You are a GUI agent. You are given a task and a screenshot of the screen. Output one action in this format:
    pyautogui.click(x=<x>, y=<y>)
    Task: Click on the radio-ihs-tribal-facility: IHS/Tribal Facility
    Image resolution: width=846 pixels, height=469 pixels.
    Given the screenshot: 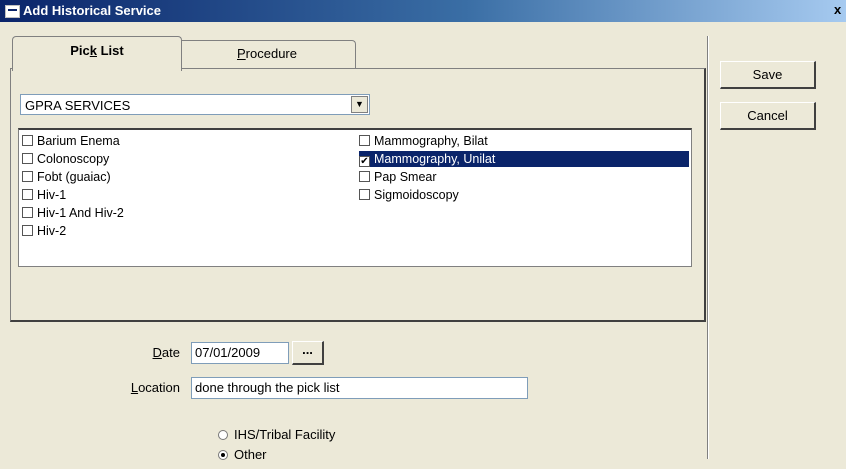 What is the action you would take?
    pyautogui.click(x=276, y=434)
    